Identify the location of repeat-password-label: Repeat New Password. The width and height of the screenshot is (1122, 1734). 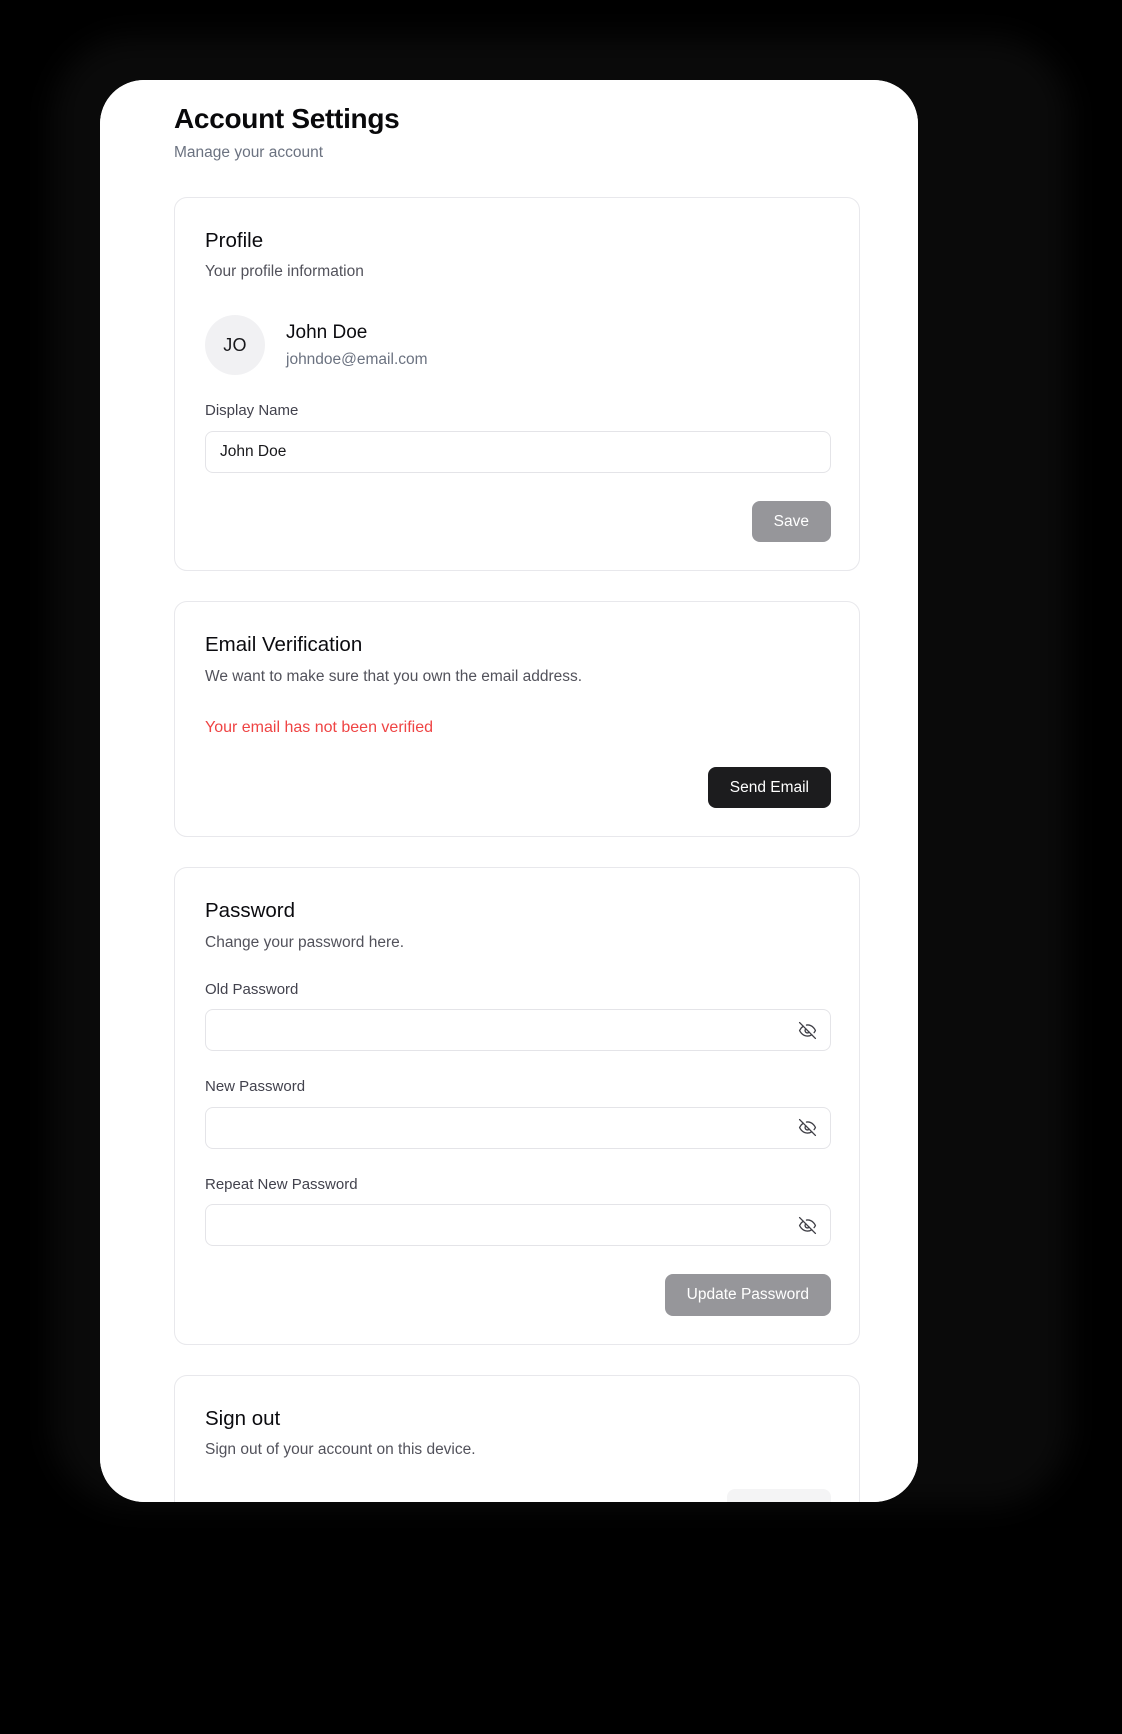
(281, 1184).